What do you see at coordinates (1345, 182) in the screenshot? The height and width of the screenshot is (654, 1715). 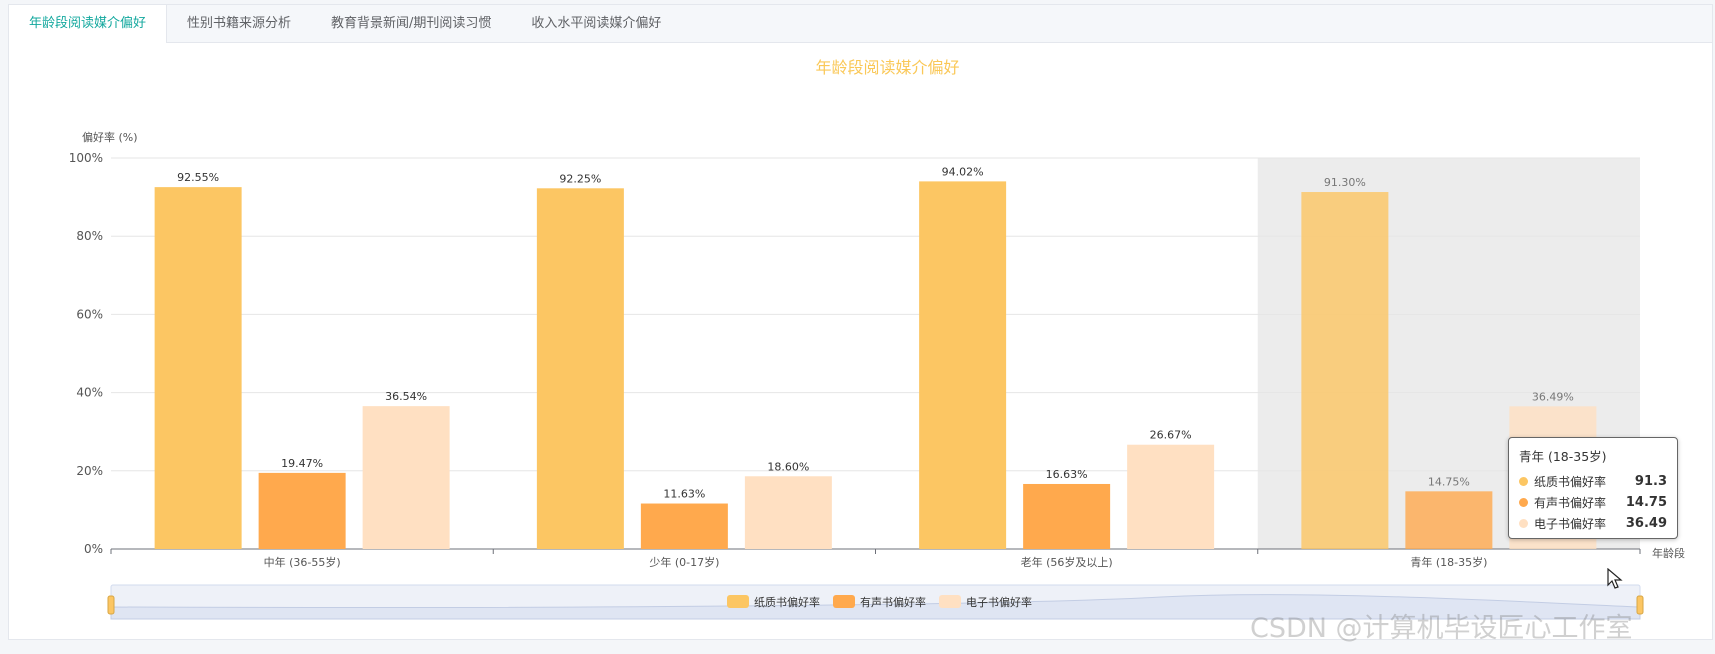 I see `data-label: 91.30%` at bounding box center [1345, 182].